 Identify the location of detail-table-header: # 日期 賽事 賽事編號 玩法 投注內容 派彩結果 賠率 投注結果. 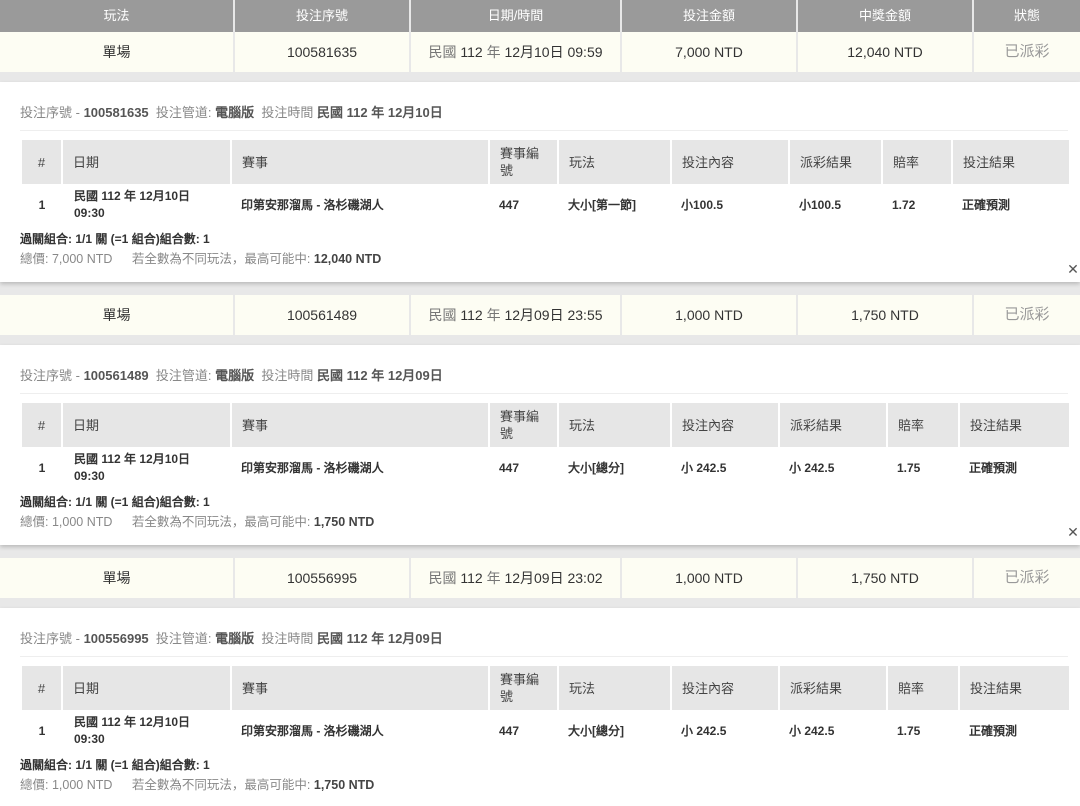
(545, 688).